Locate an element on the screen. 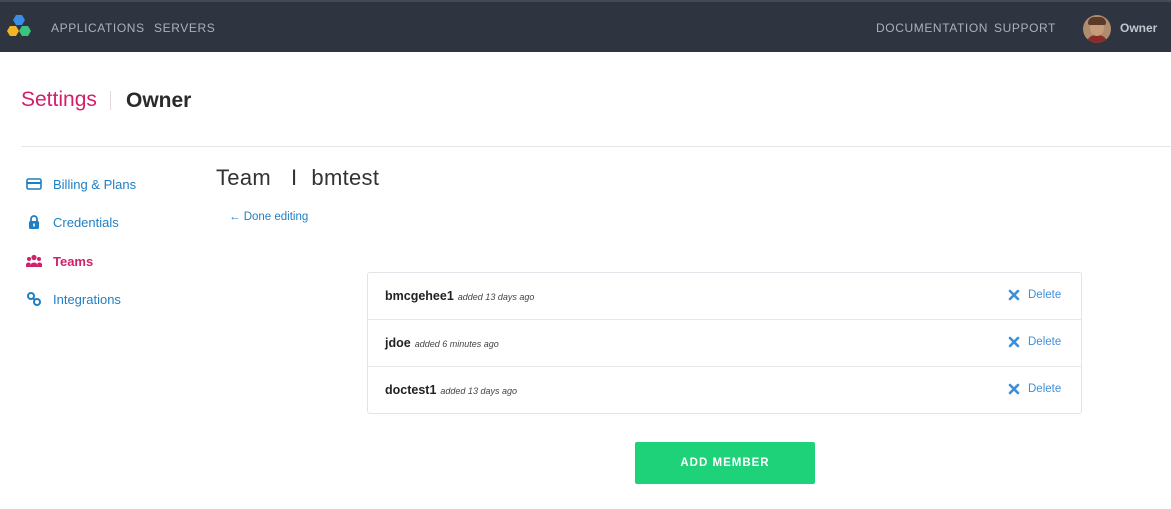 The width and height of the screenshot is (1171, 509). member-name: doctest1 is located at coordinates (411, 390).